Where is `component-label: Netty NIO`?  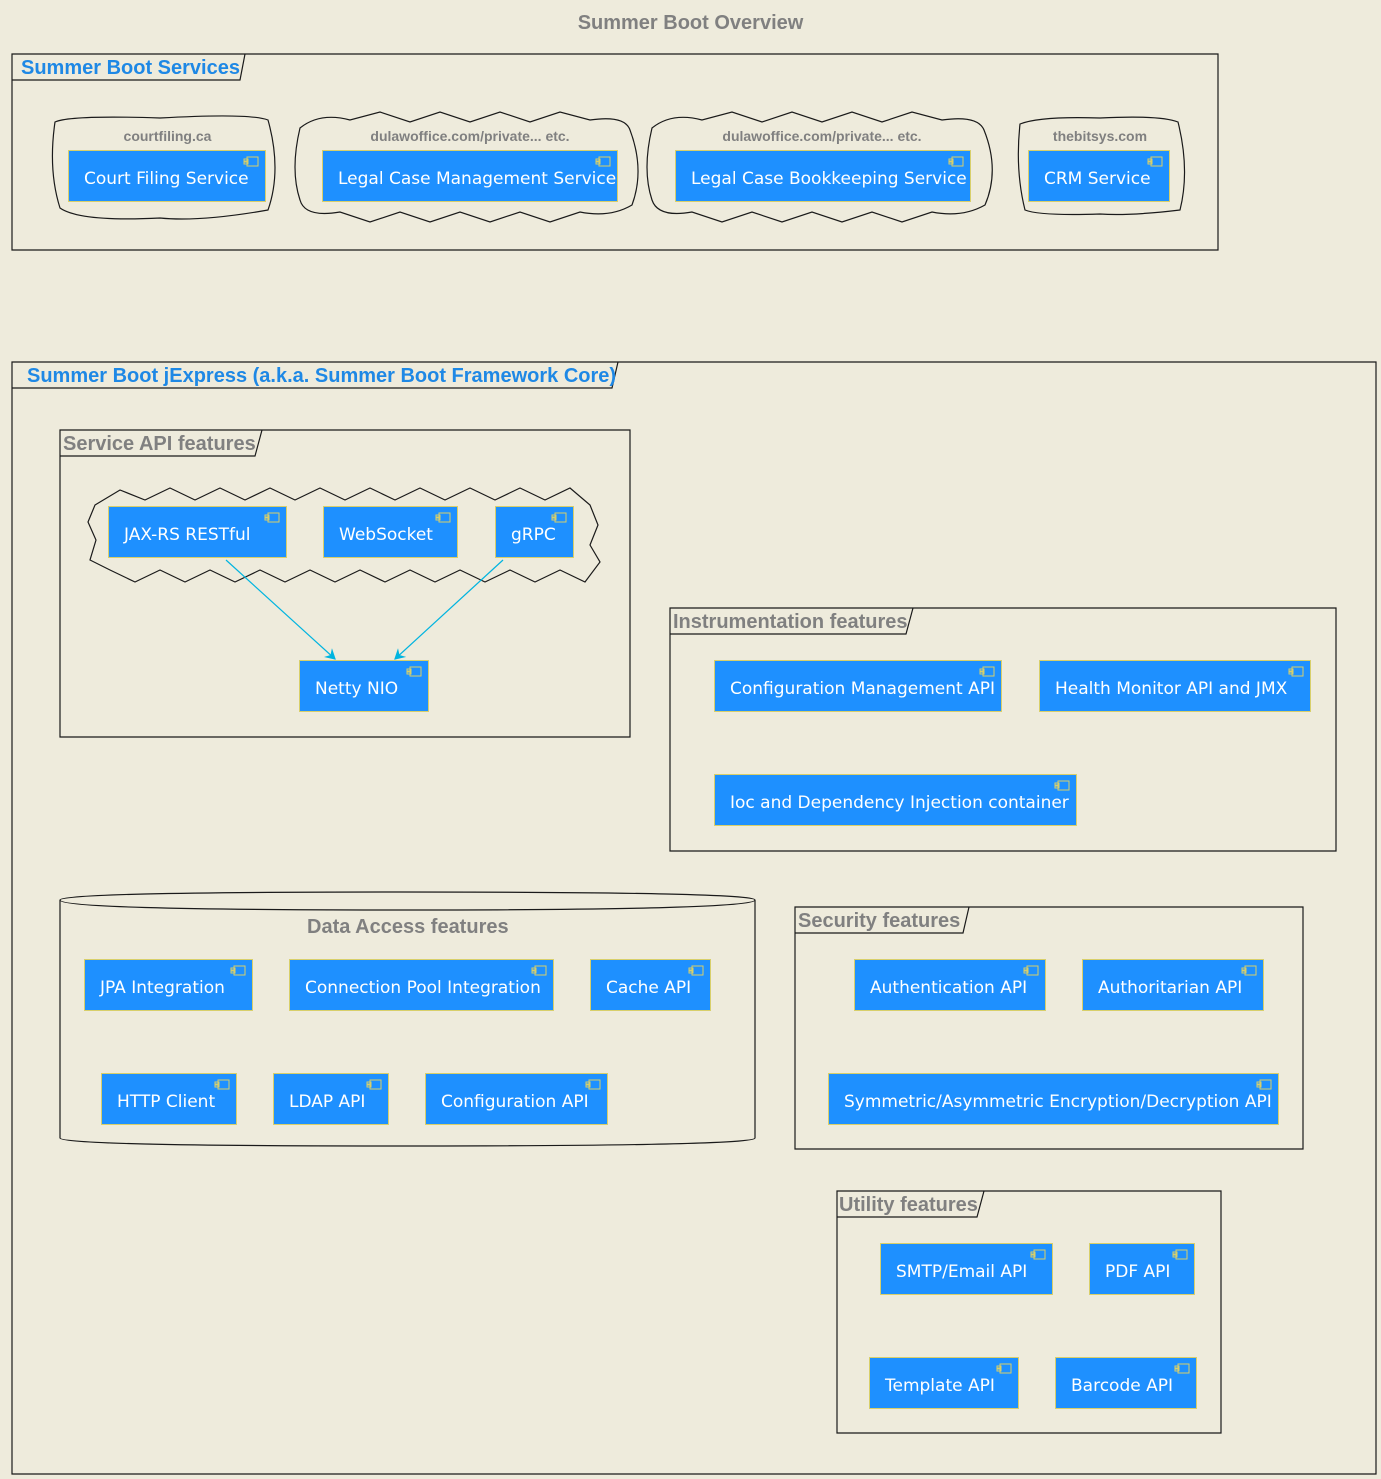
component-label: Netty NIO is located at coordinates (357, 689).